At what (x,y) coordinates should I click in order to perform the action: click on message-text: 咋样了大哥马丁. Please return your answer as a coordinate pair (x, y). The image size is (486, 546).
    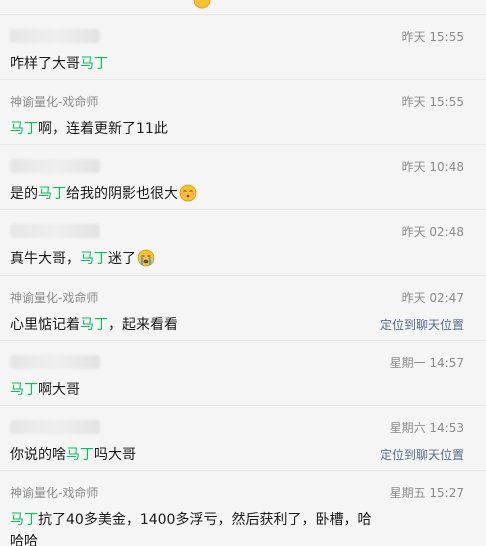
    Looking at the image, I should click on (237, 64).